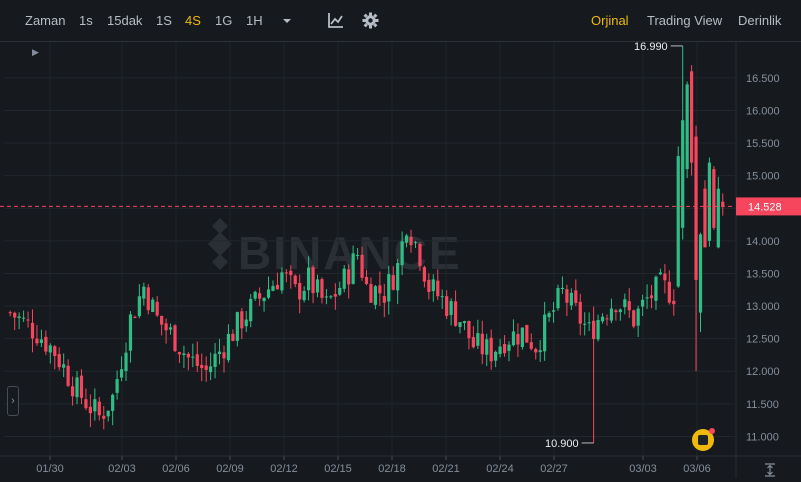 The width and height of the screenshot is (801, 482). Describe the element at coordinates (45, 21) in the screenshot. I see `interval-time: Zaman` at that location.